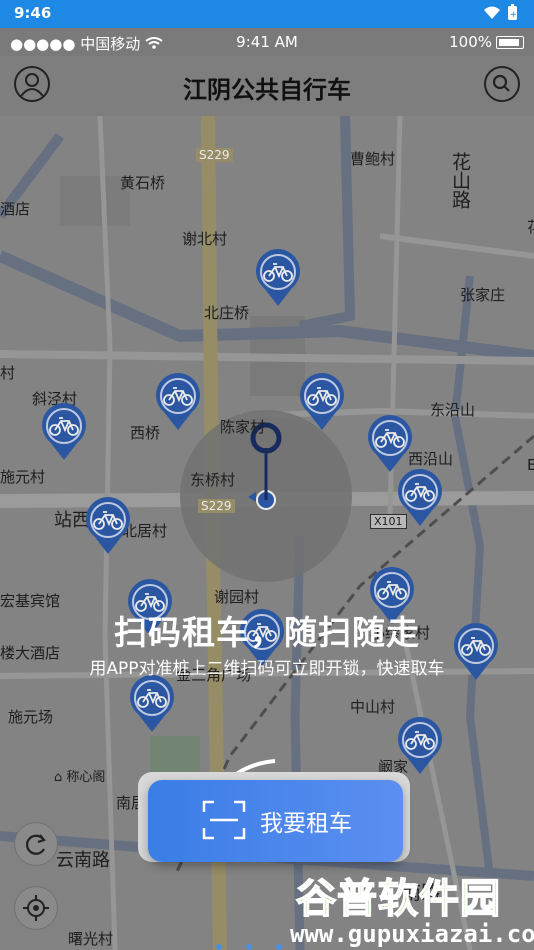  I want to click on place-label: 张家庄, so click(483, 295).